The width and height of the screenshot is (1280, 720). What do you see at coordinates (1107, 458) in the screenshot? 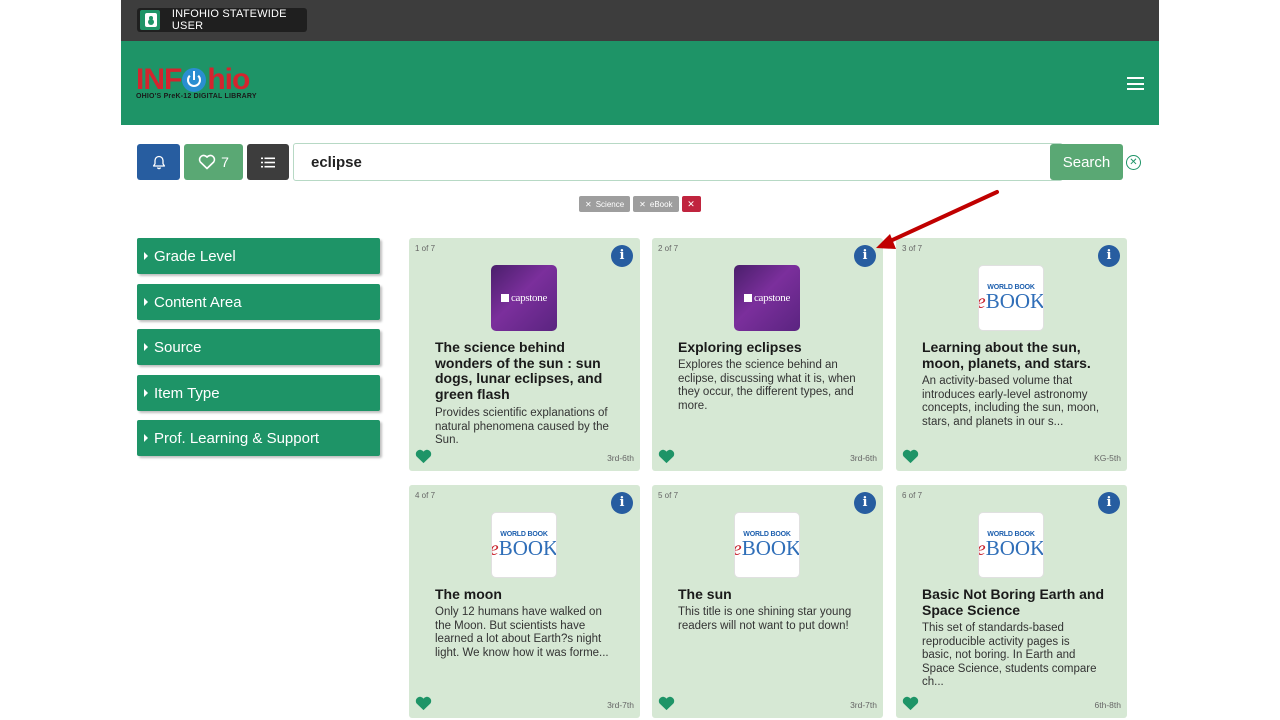
I see `grade-range: KG-5th` at bounding box center [1107, 458].